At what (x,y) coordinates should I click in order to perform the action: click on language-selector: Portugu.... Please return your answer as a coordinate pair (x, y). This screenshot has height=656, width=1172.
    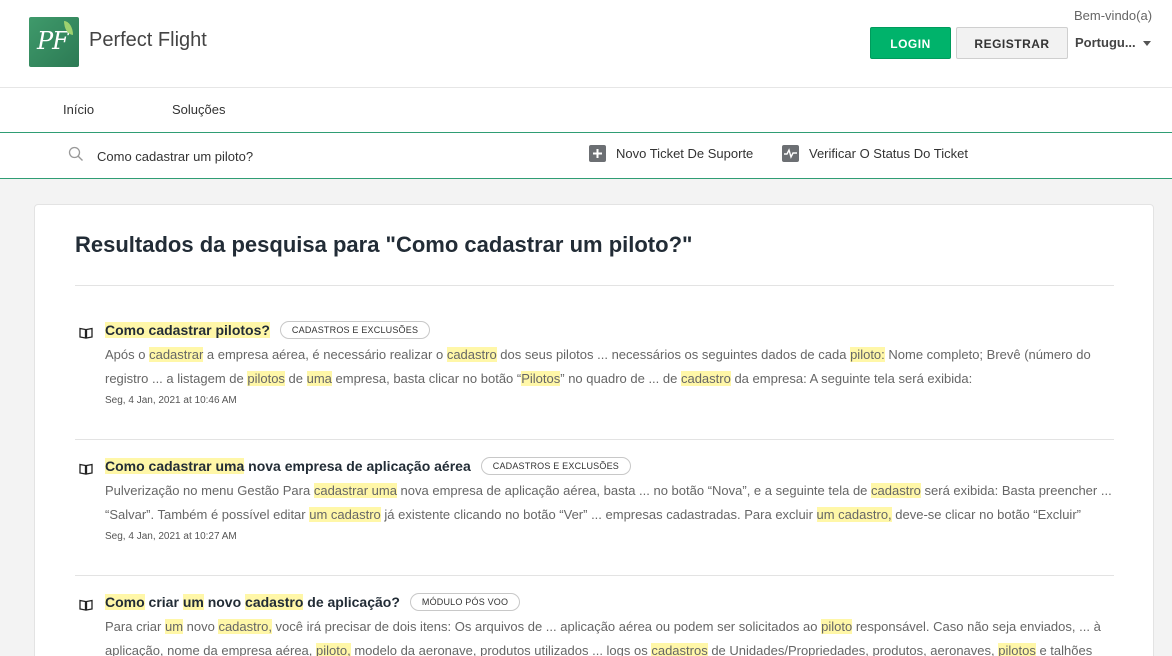
    Looking at the image, I should click on (1105, 42).